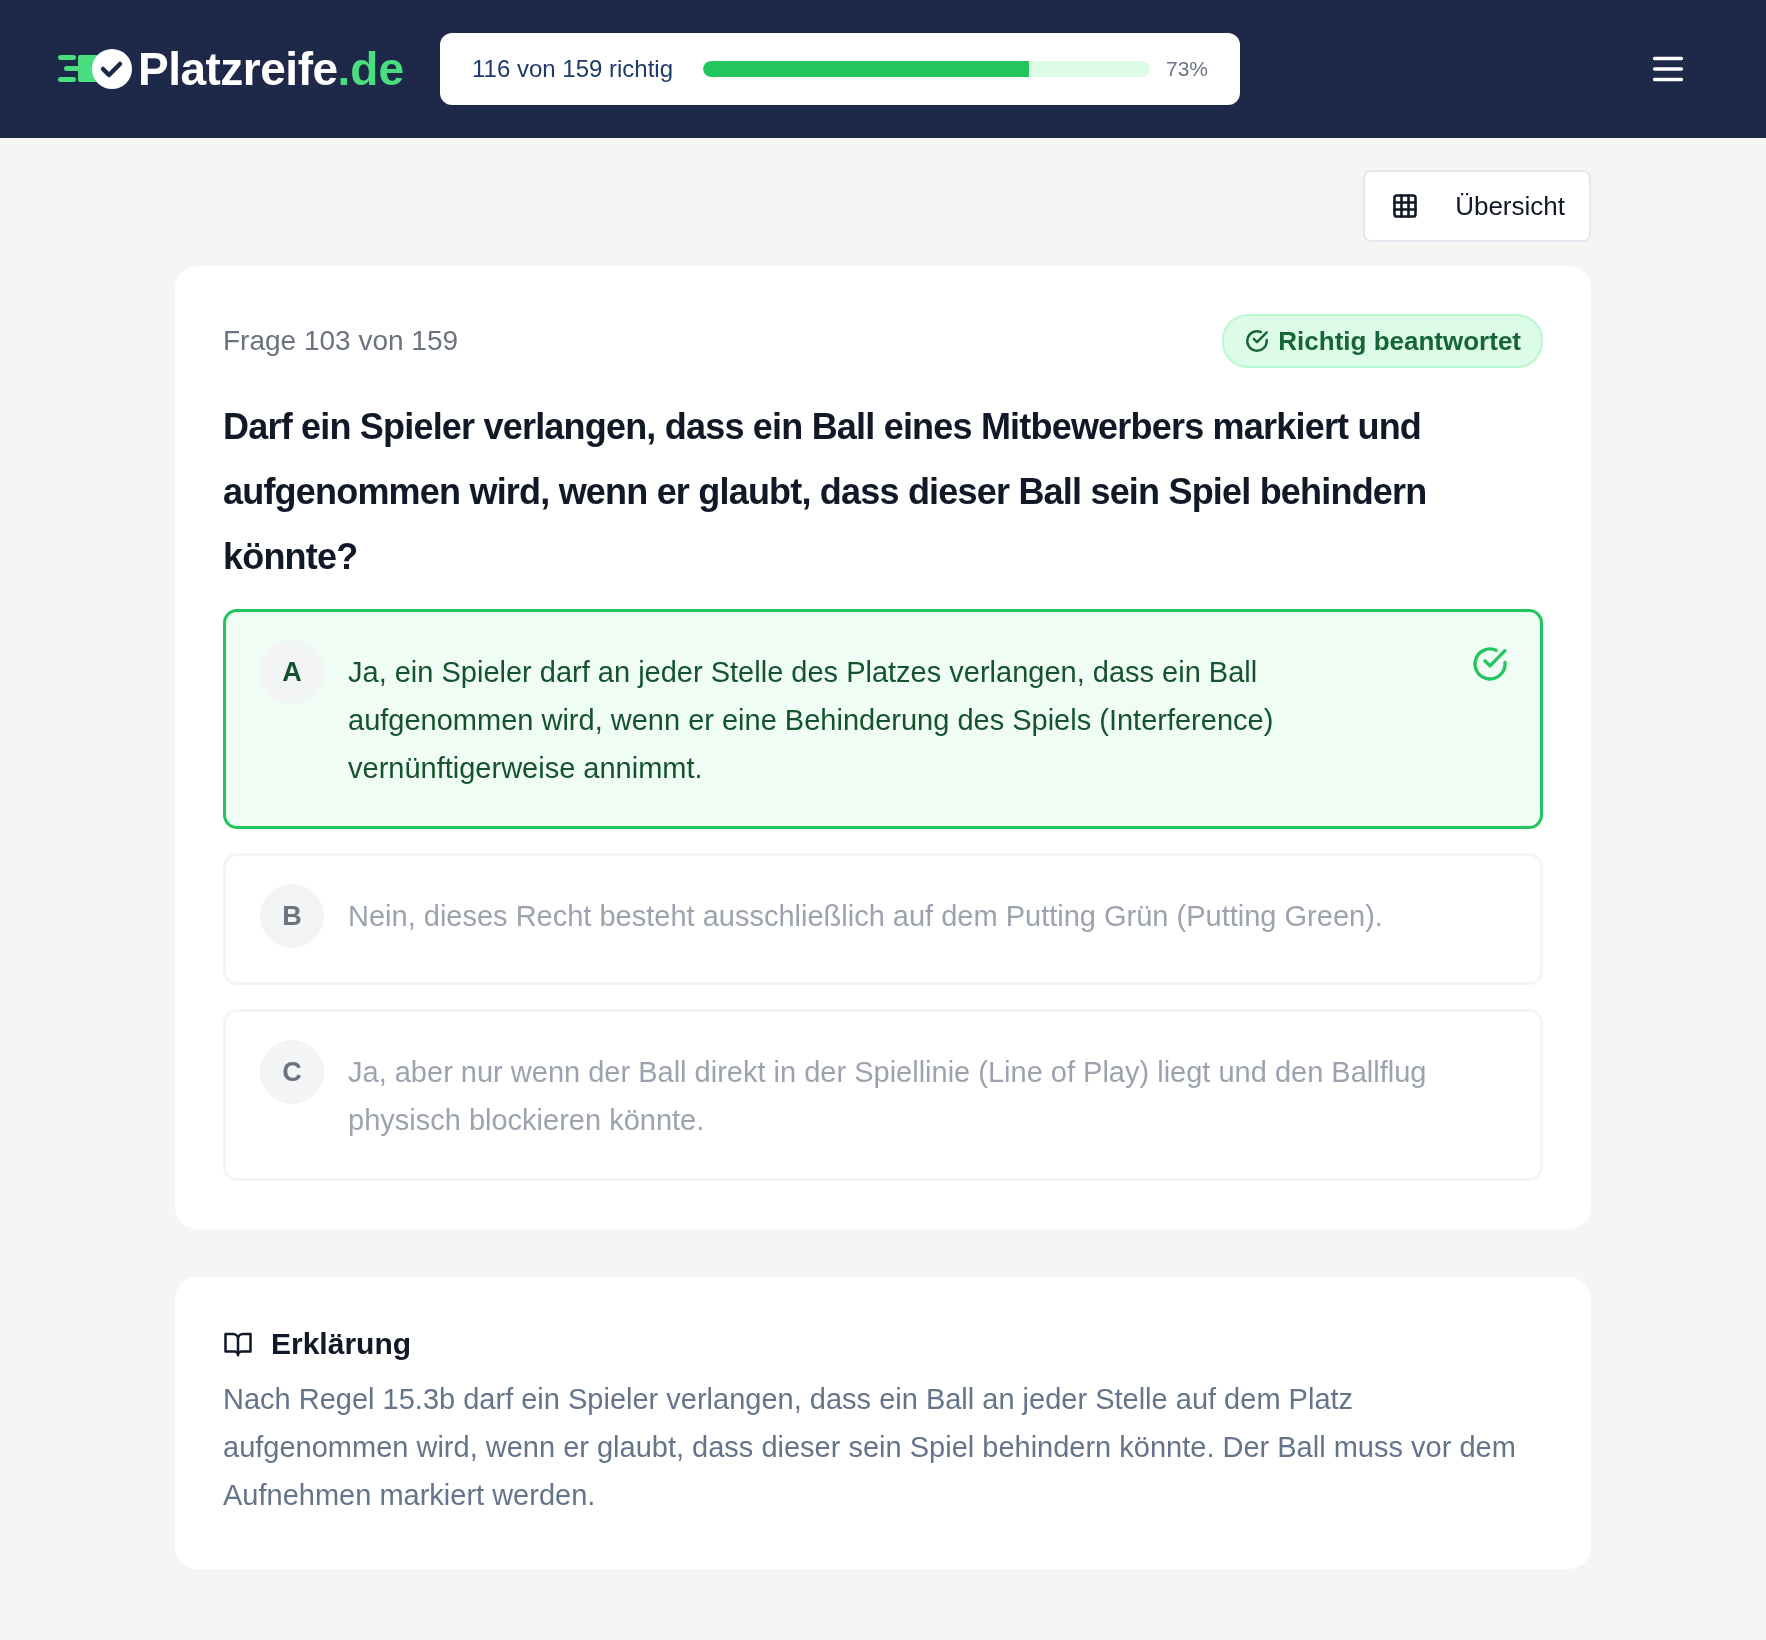 Image resolution: width=1766 pixels, height=1640 pixels. I want to click on logo-text: Platzreife, so click(238, 69).